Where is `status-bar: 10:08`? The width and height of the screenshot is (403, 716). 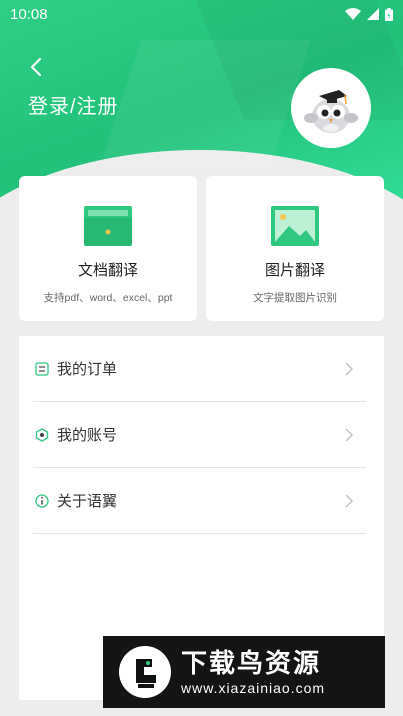
status-bar: 10:08 is located at coordinates (201, 14).